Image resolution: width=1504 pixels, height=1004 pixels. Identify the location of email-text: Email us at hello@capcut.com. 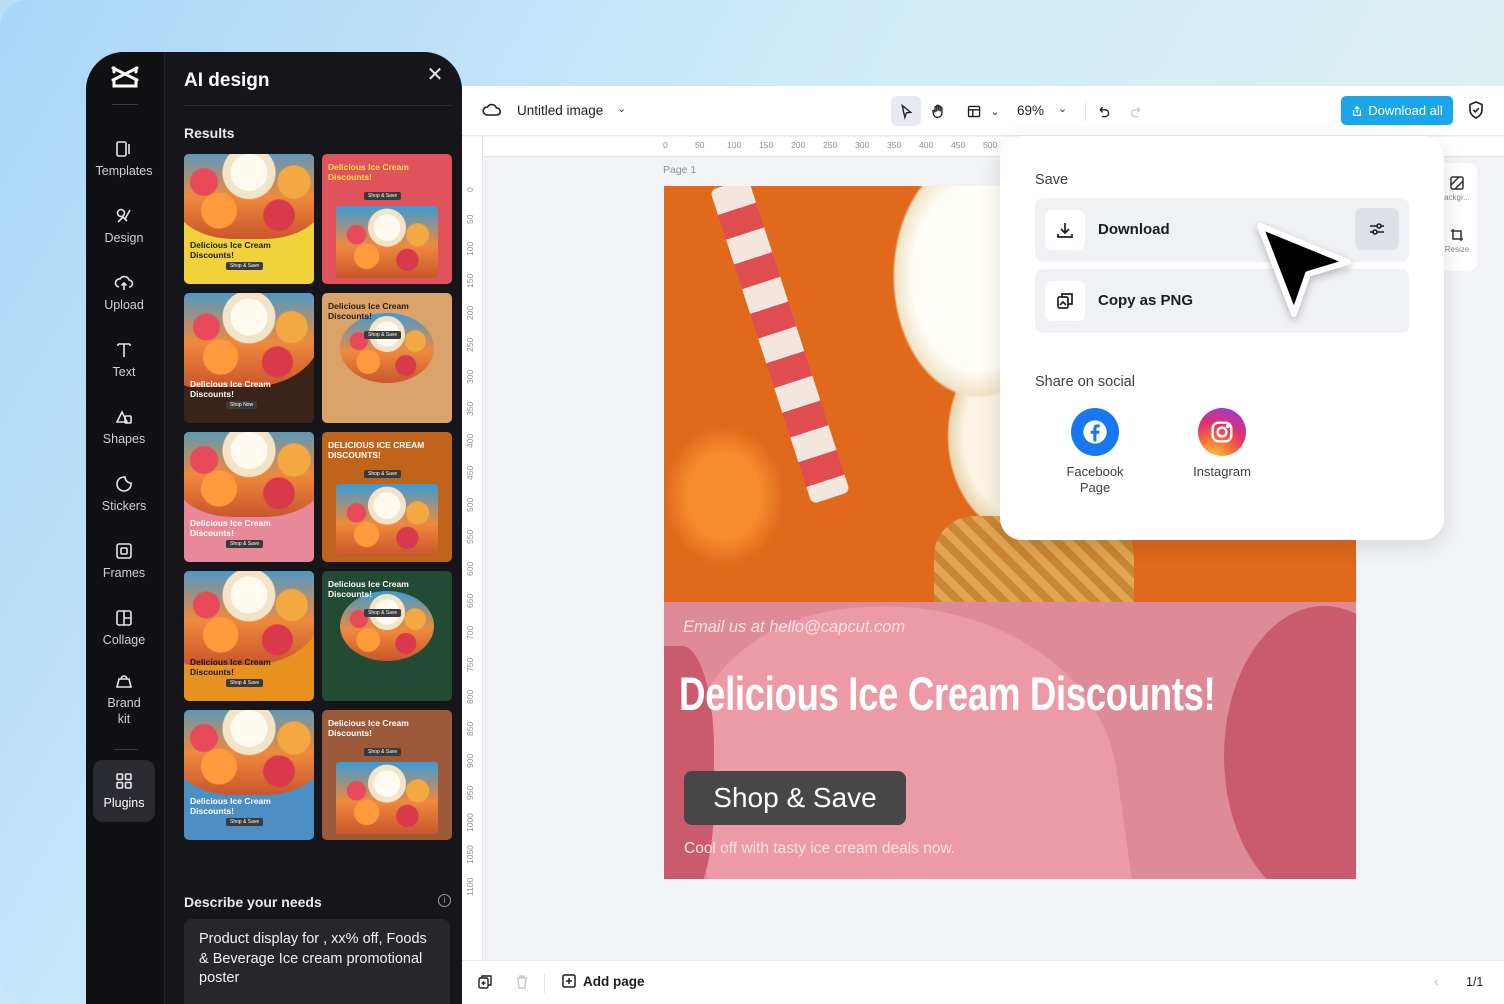
(794, 627).